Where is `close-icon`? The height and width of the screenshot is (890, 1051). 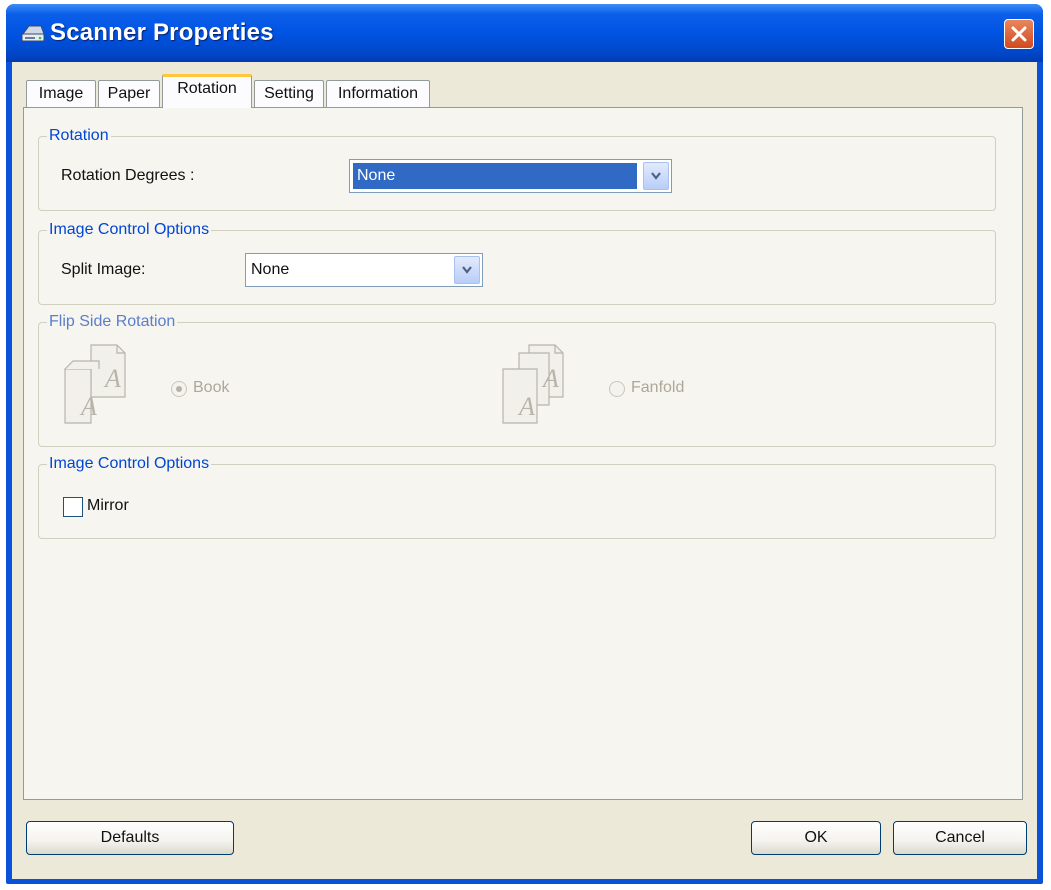 close-icon is located at coordinates (1019, 34).